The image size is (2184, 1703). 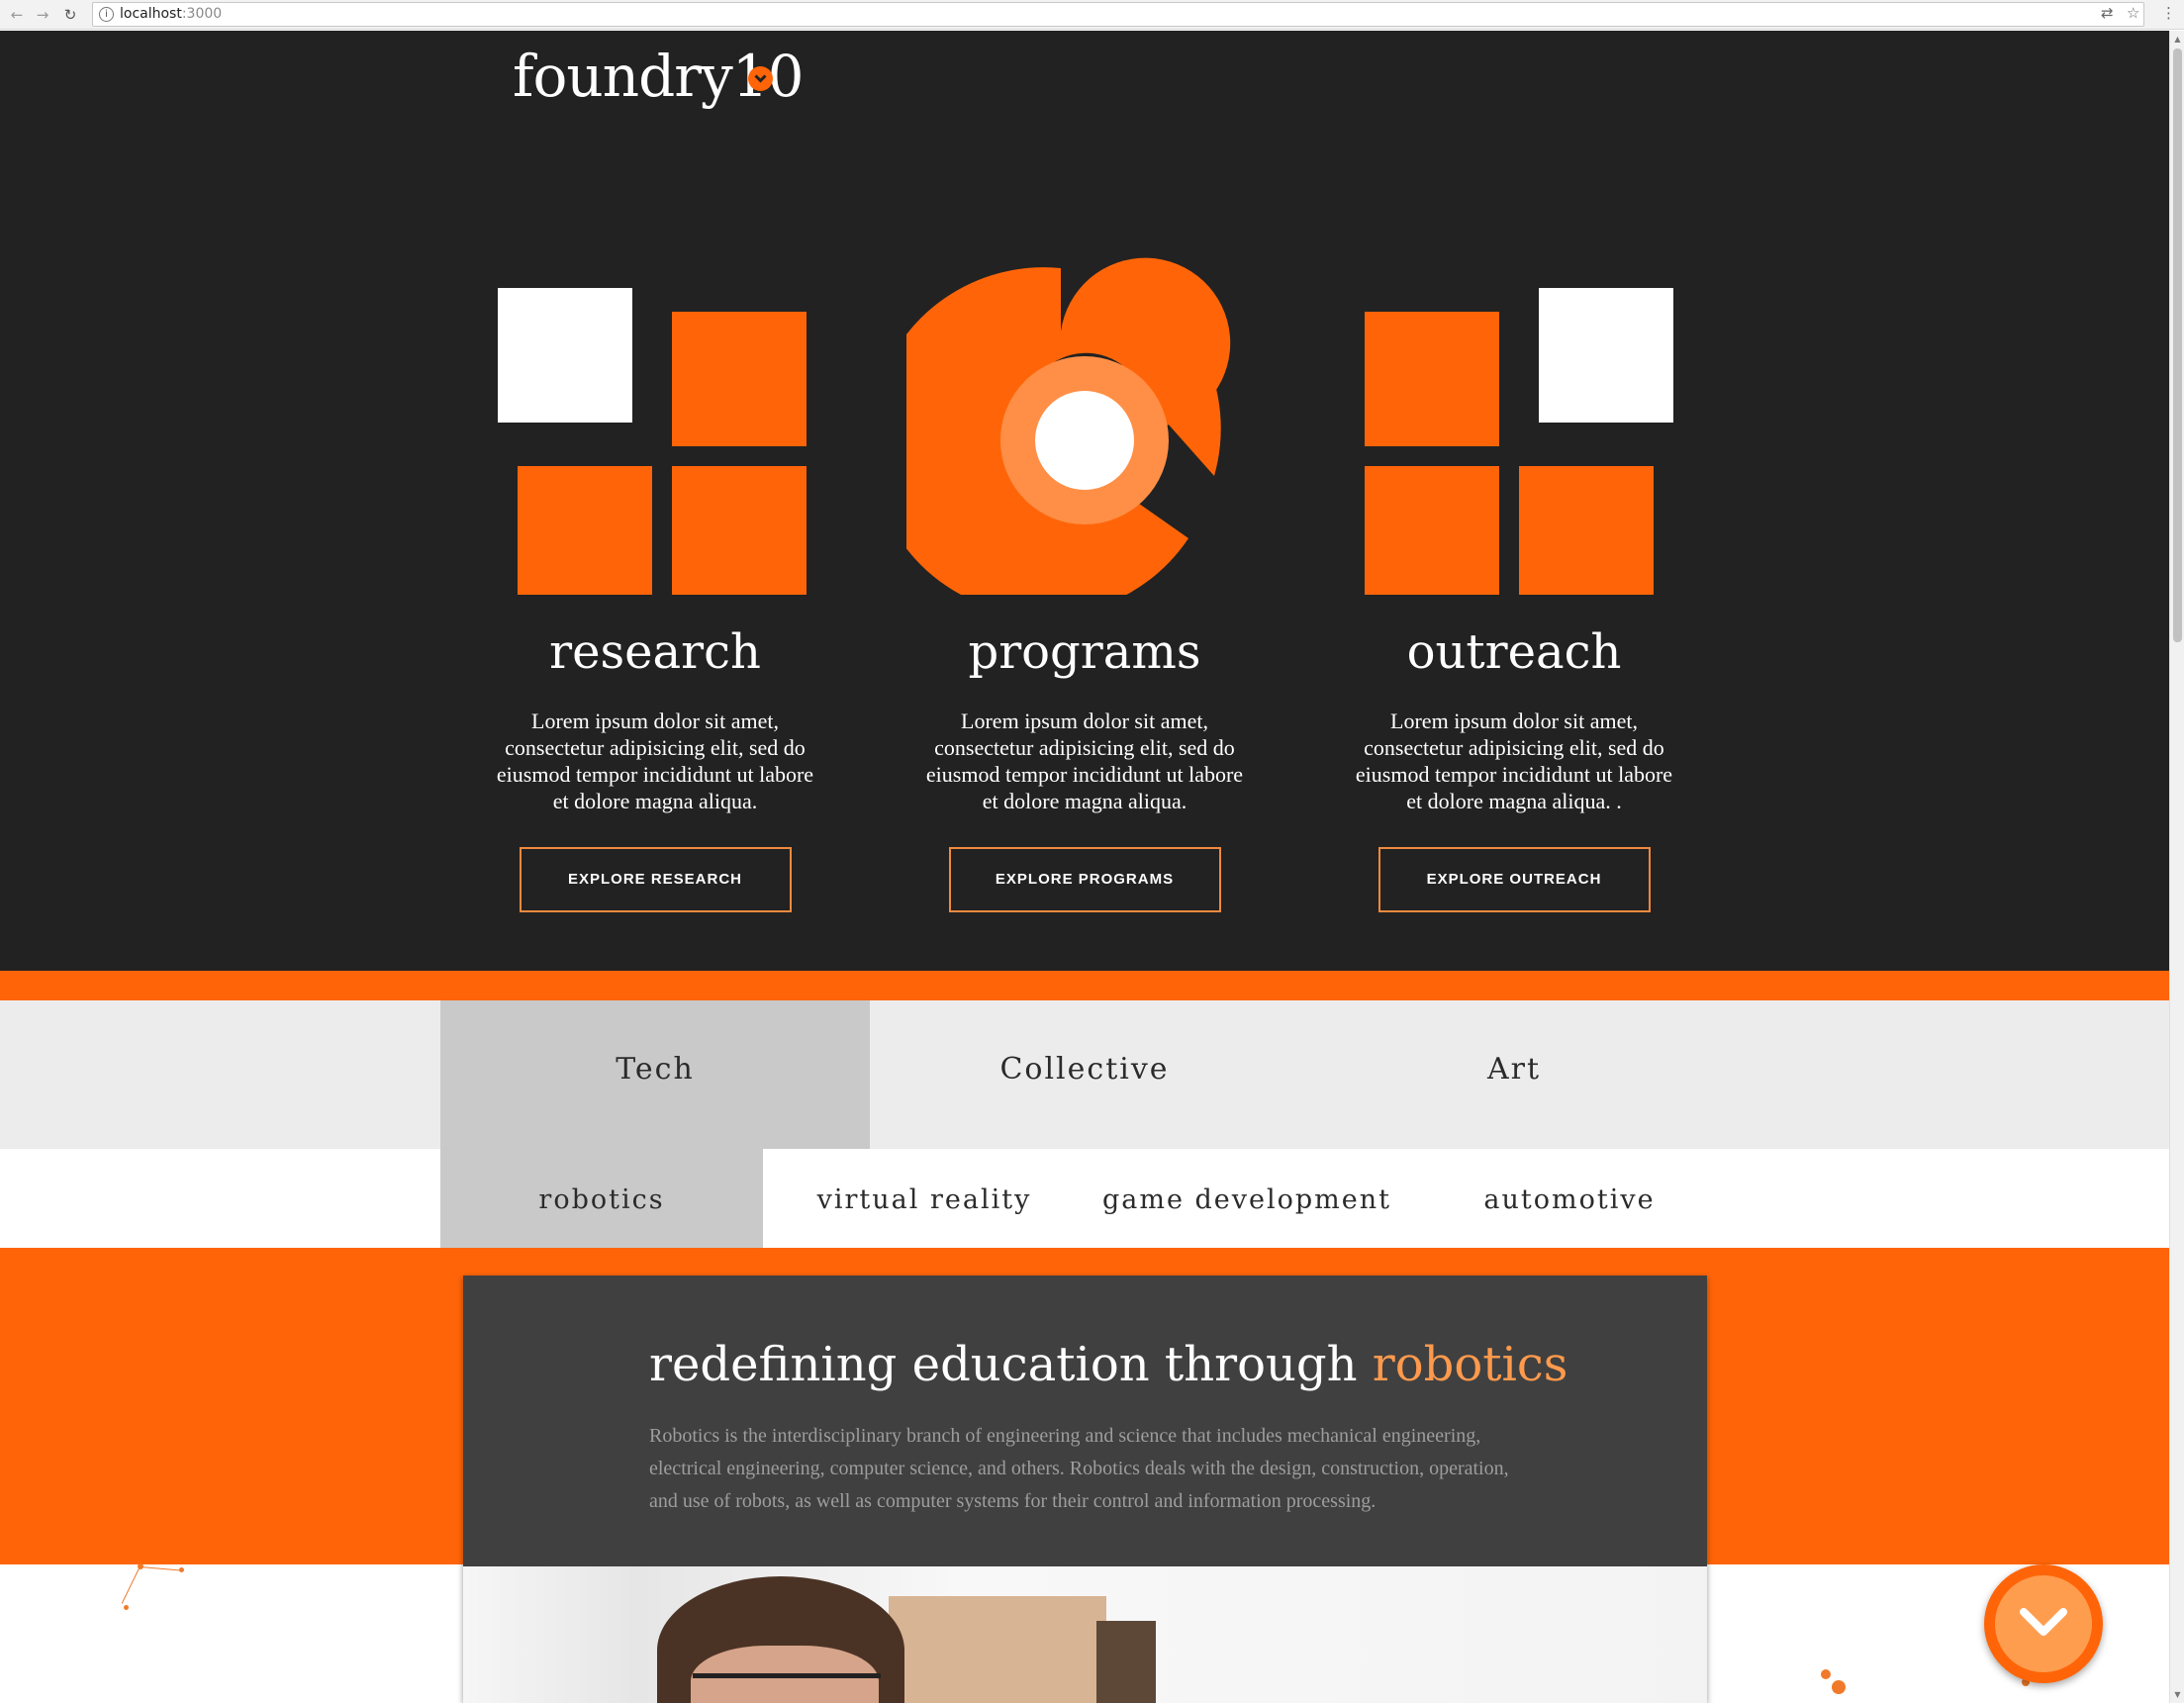 What do you see at coordinates (171, 14) in the screenshot?
I see `url-text: localhost:3000` at bounding box center [171, 14].